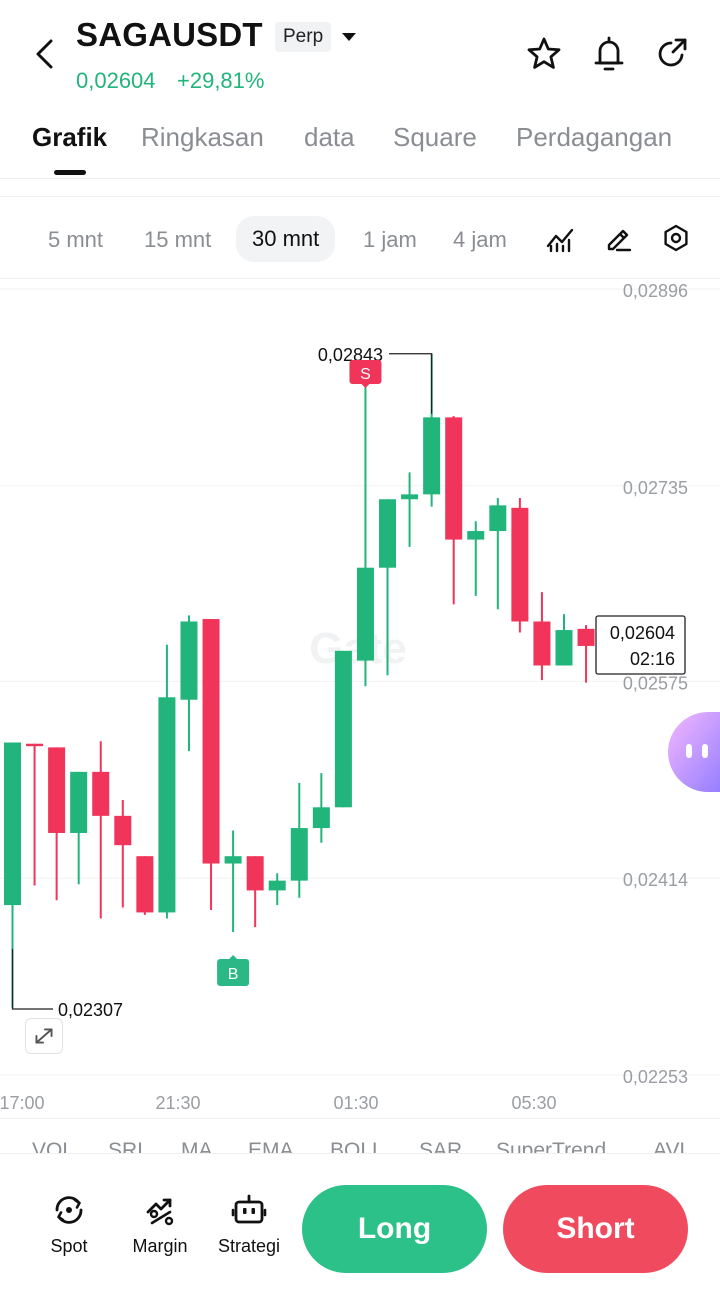  I want to click on low-price-marker: 0,02307, so click(90, 1010).